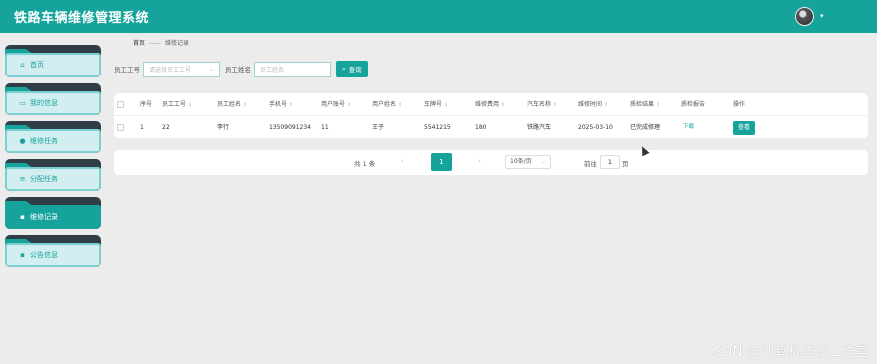  I want to click on next-page-icon: ›, so click(479, 161).